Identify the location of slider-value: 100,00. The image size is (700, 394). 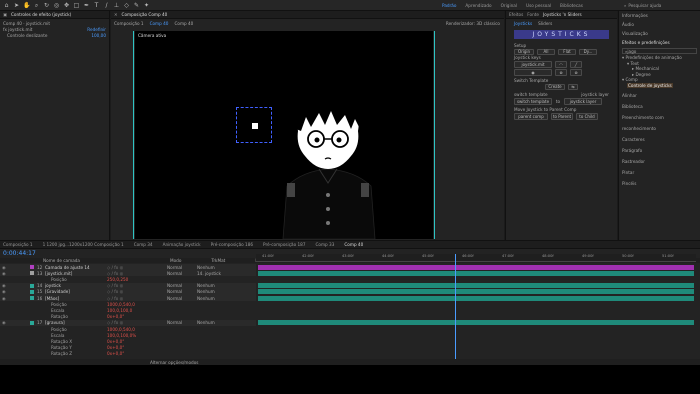
(98, 36).